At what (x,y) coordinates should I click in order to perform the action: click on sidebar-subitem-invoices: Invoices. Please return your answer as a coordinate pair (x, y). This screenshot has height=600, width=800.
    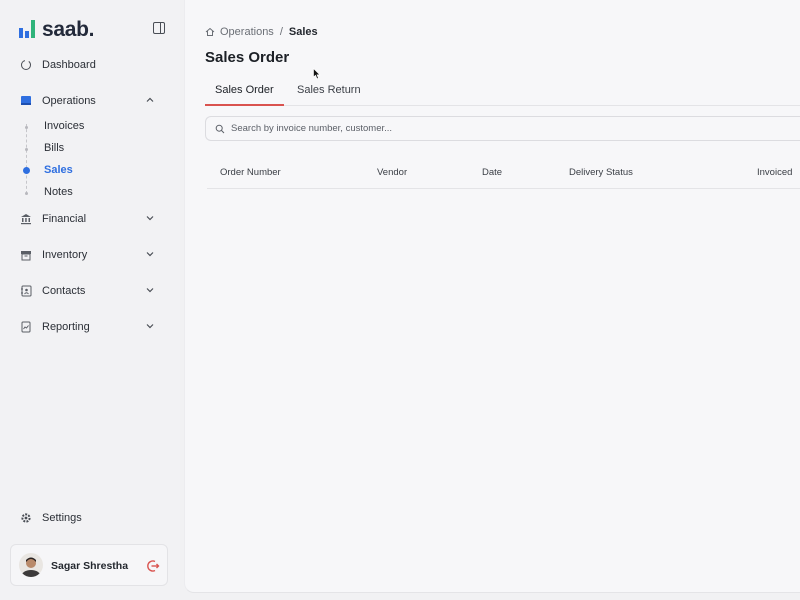
    Looking at the image, I should click on (64, 126).